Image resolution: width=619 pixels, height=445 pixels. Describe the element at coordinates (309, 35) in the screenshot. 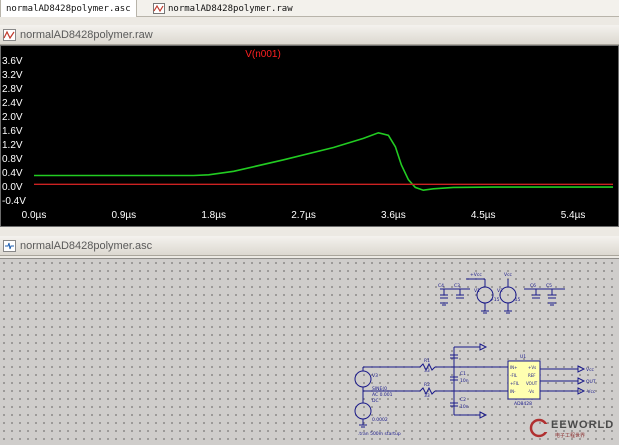

I see `waveform-window-titlebar: normalAD8428polymer.raw` at that location.